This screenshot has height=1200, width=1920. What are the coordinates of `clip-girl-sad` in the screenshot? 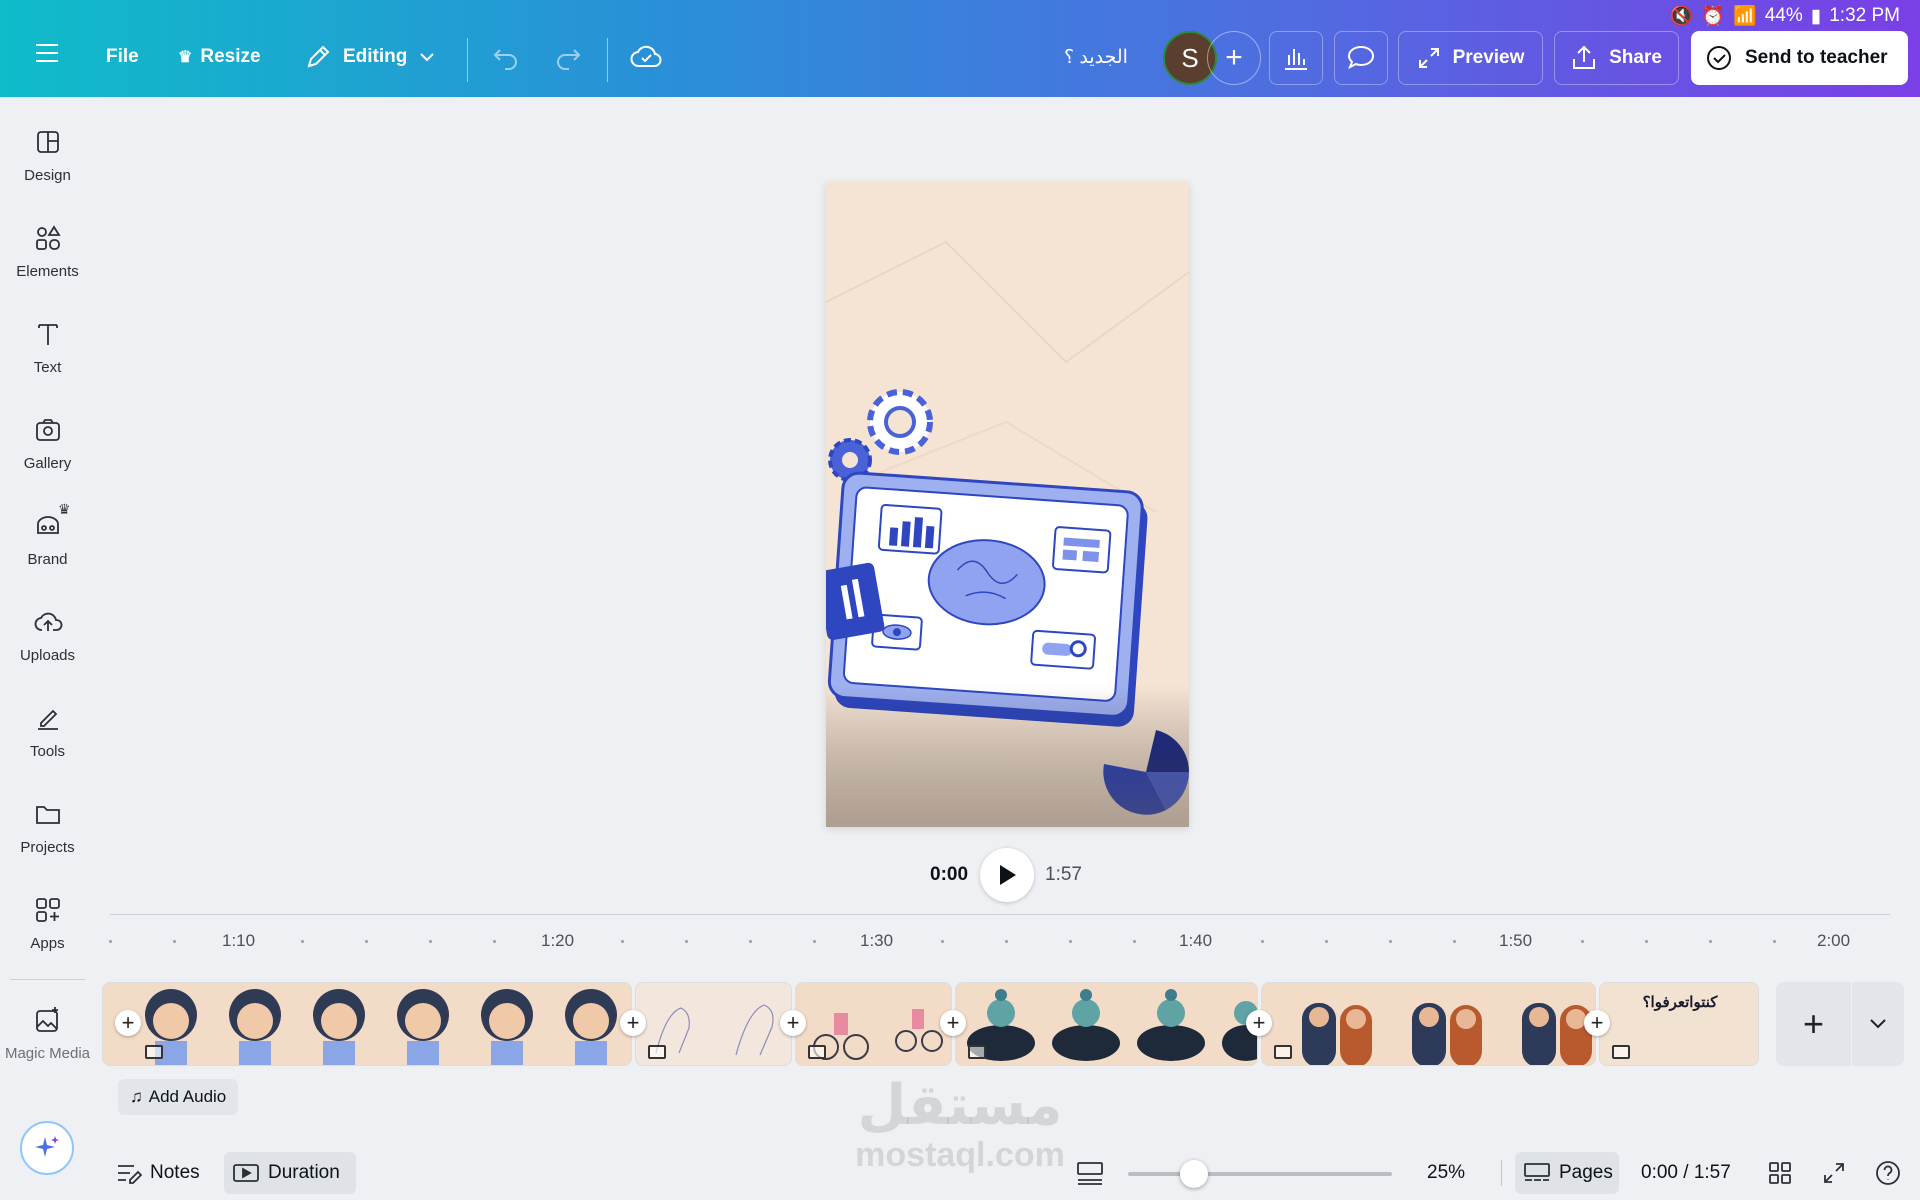 It's located at (367, 1024).